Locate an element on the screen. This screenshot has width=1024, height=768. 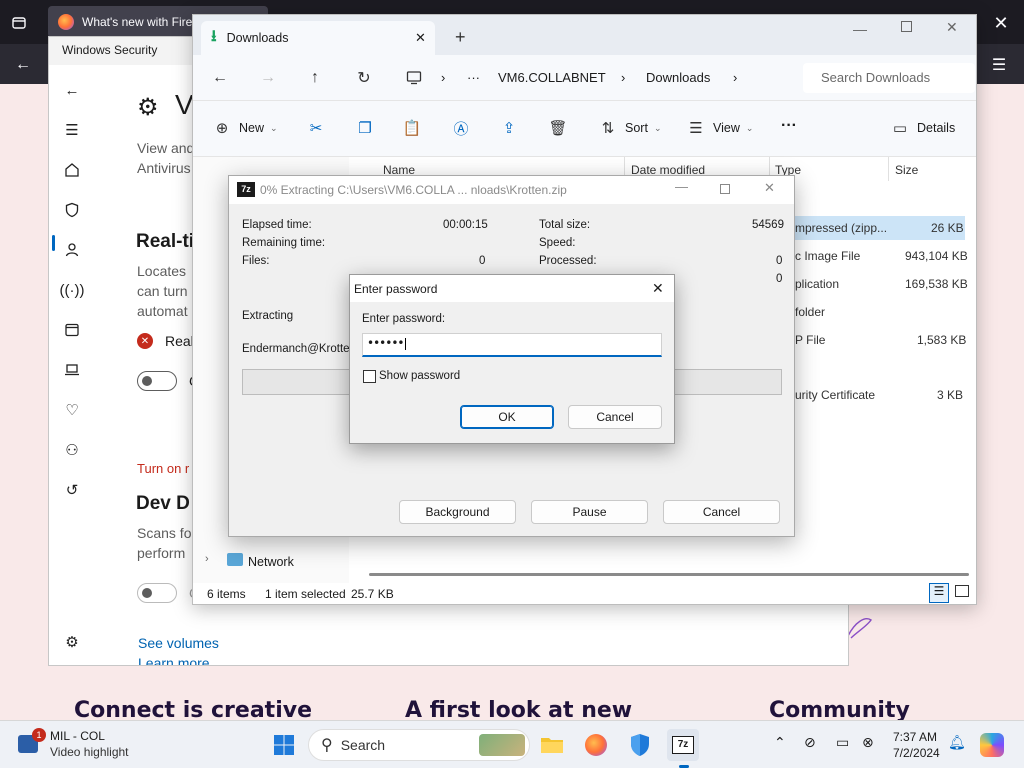
show-password-checkbox is located at coordinates (369, 376).